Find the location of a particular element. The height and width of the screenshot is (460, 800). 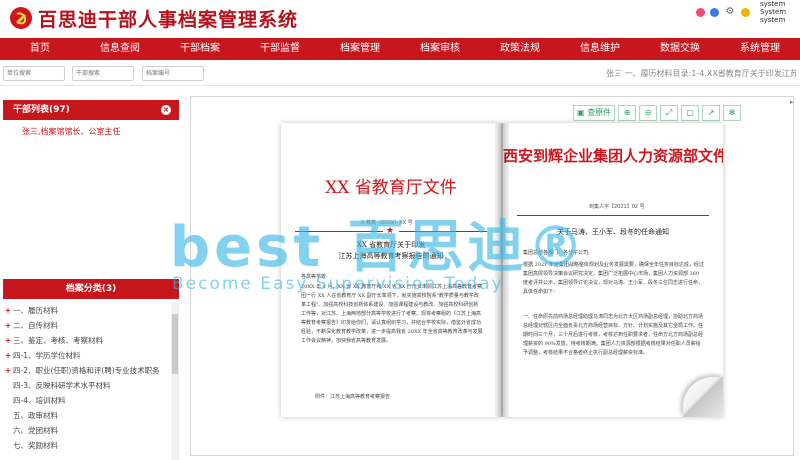

category-scrollbar is located at coordinates (175, 381).